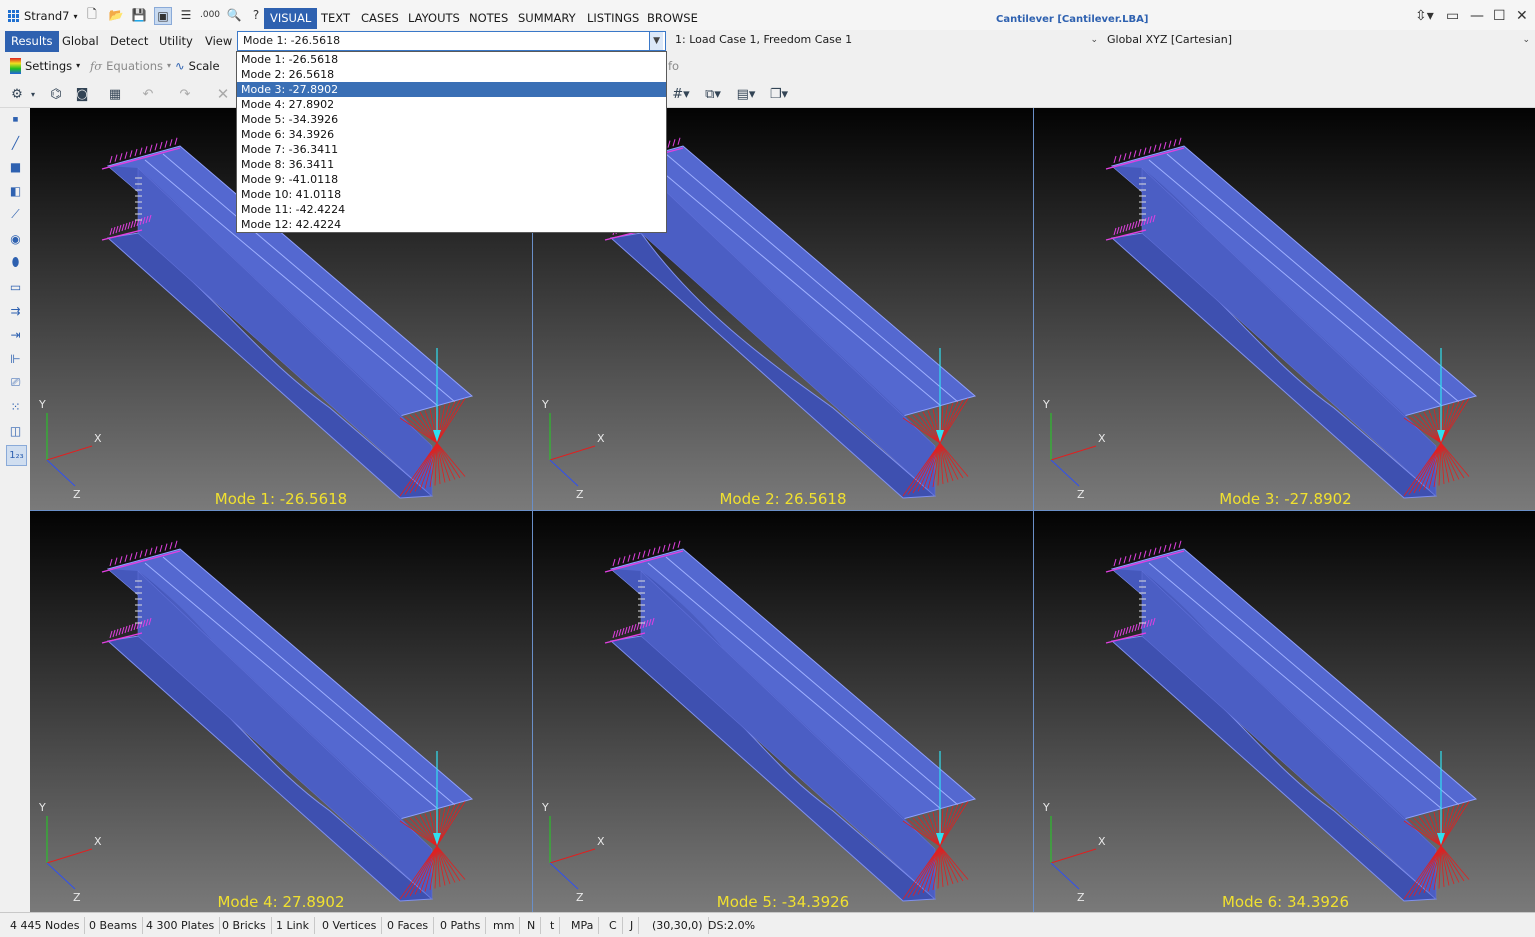  What do you see at coordinates (15, 382) in the screenshot?
I see `monitor-icon: ⎚` at bounding box center [15, 382].